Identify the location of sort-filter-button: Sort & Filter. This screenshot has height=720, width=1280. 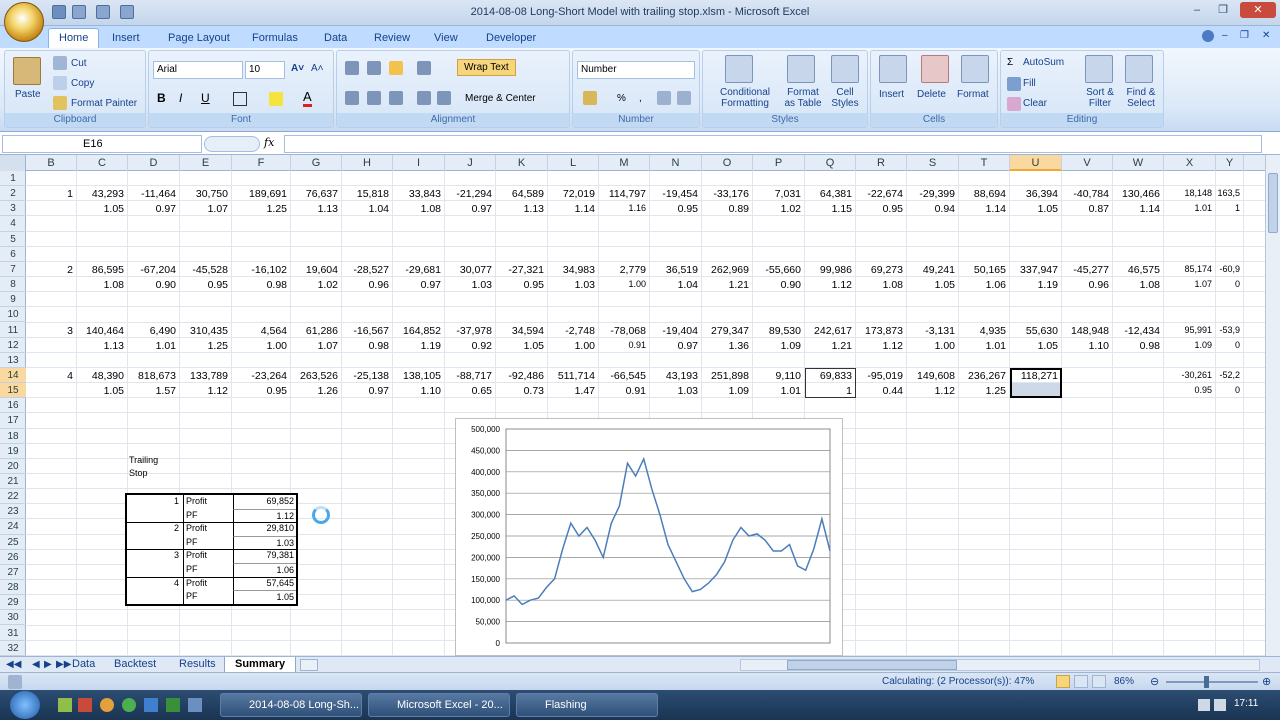
(1100, 98).